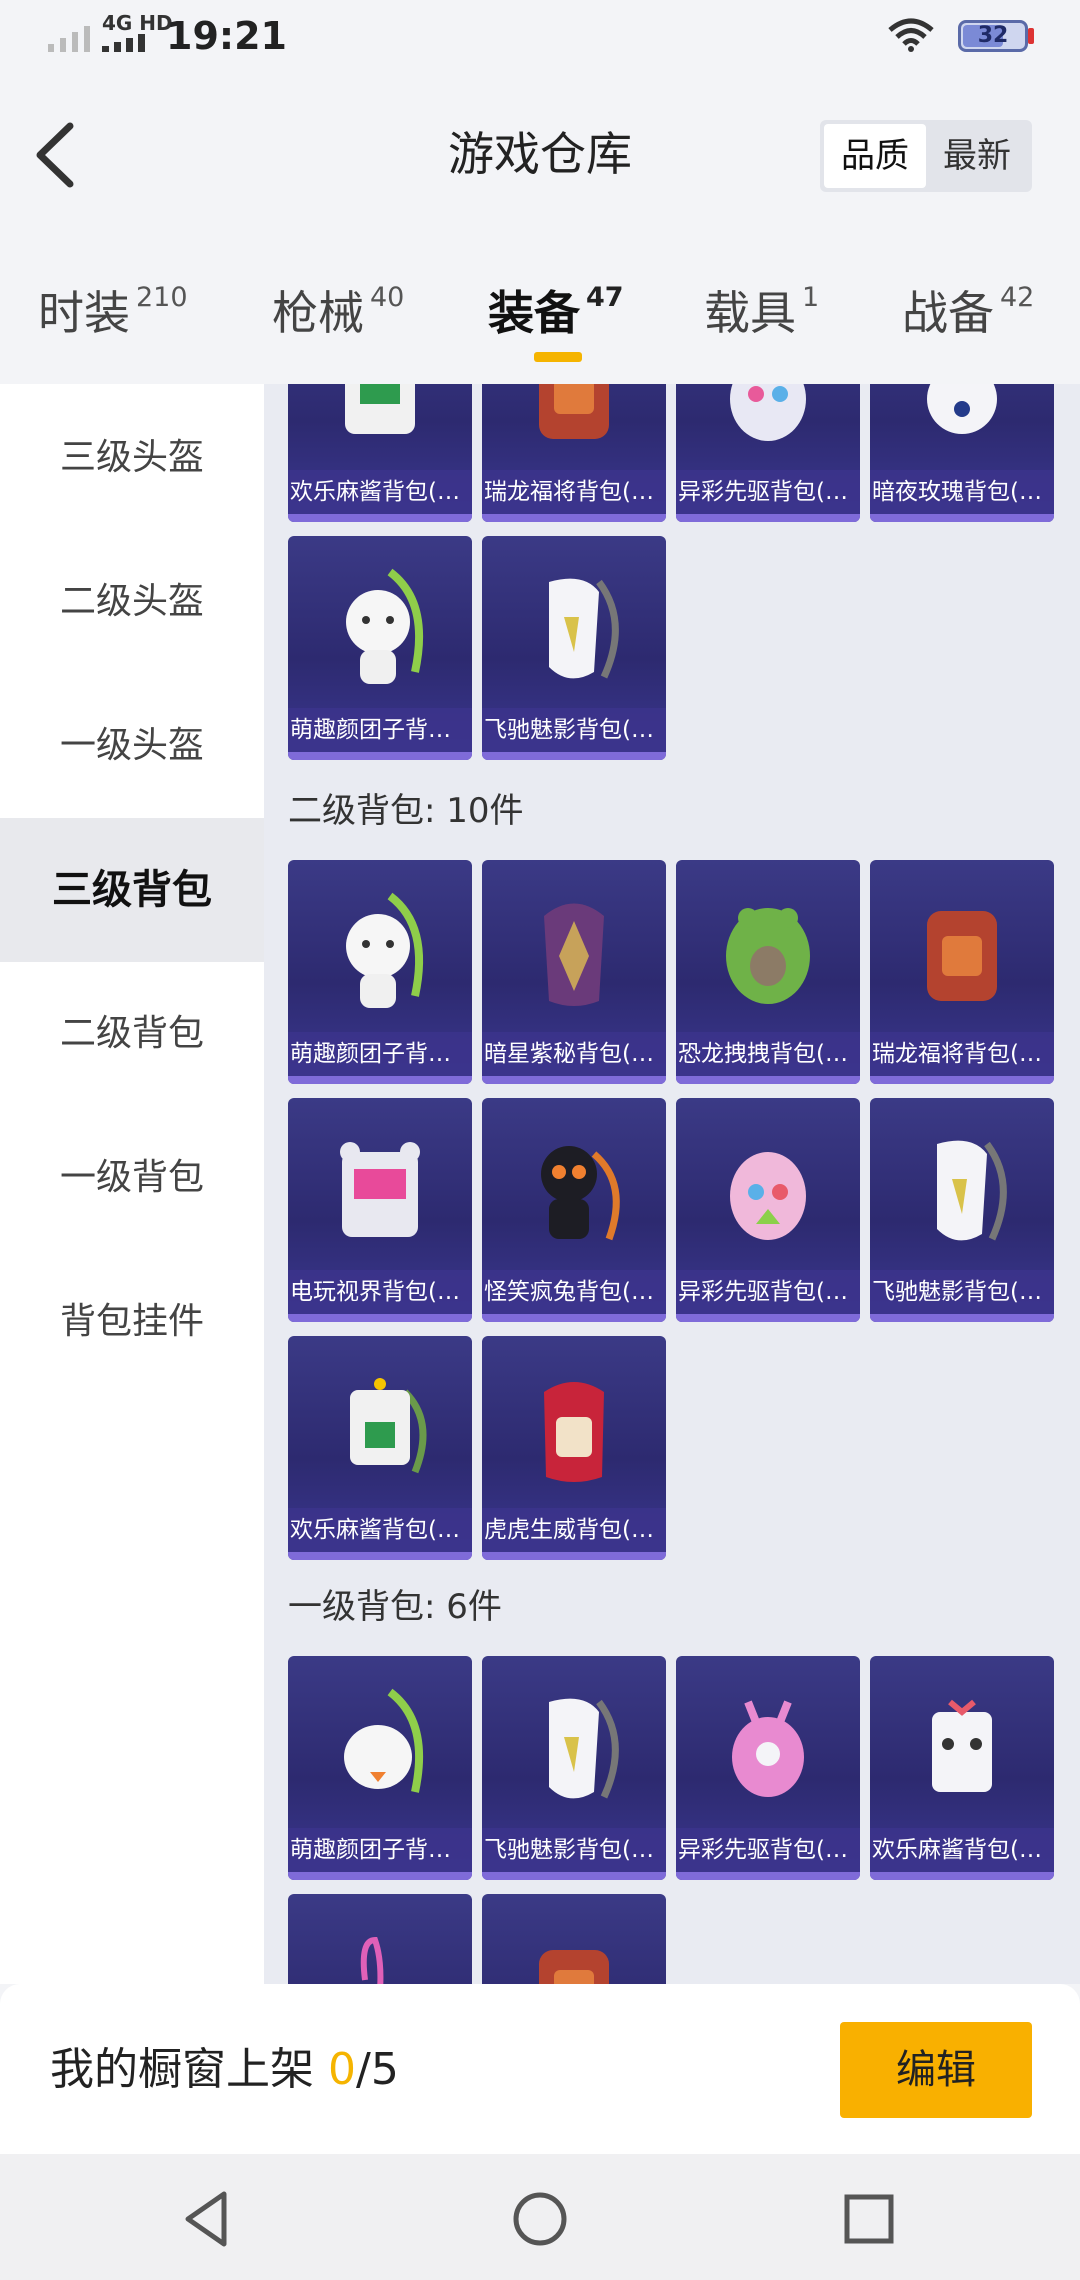 This screenshot has width=1080, height=2280. What do you see at coordinates (380, 1189) in the screenshot?
I see `arcade-backpack-icon` at bounding box center [380, 1189].